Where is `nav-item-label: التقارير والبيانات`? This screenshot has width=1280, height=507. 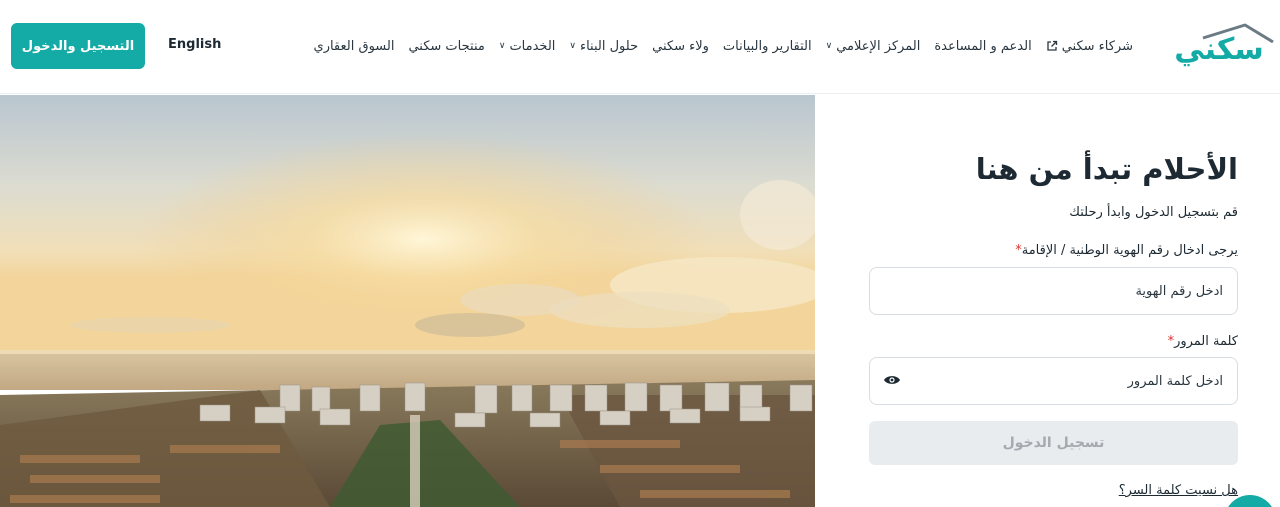 nav-item-label: التقارير والبيانات is located at coordinates (767, 46).